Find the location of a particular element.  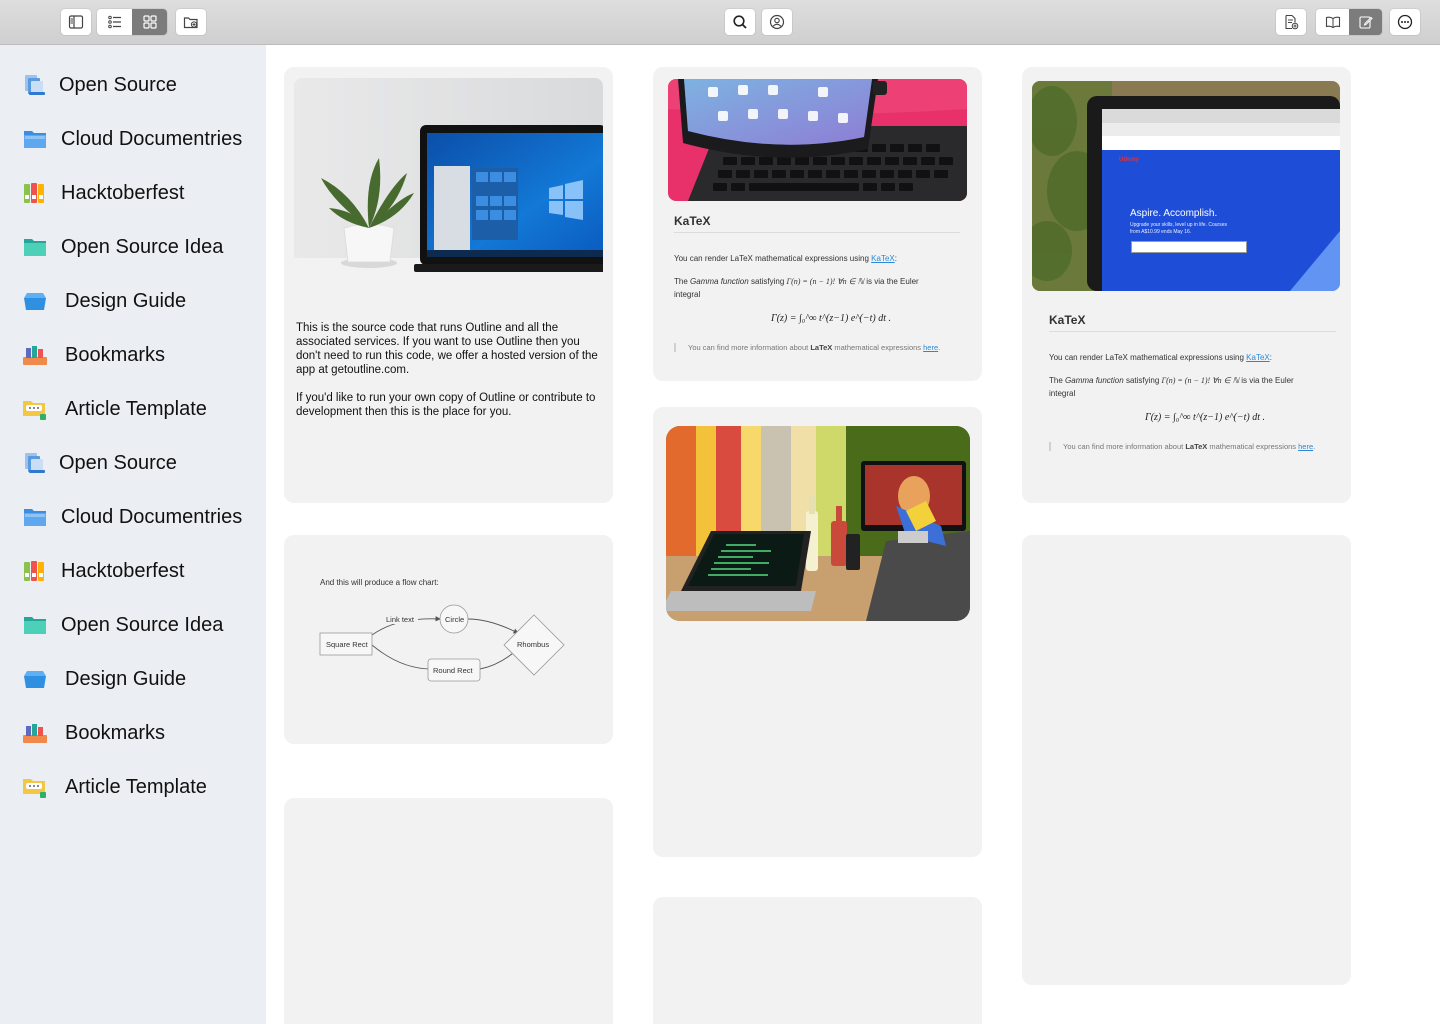

edit-mode-button is located at coordinates (1365, 22).